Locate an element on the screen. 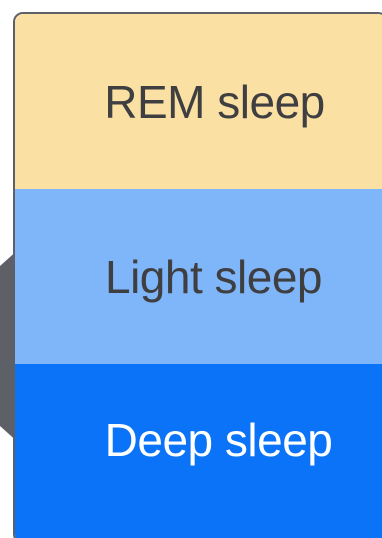  stage-light-label: Light sleep is located at coordinates (214, 276).